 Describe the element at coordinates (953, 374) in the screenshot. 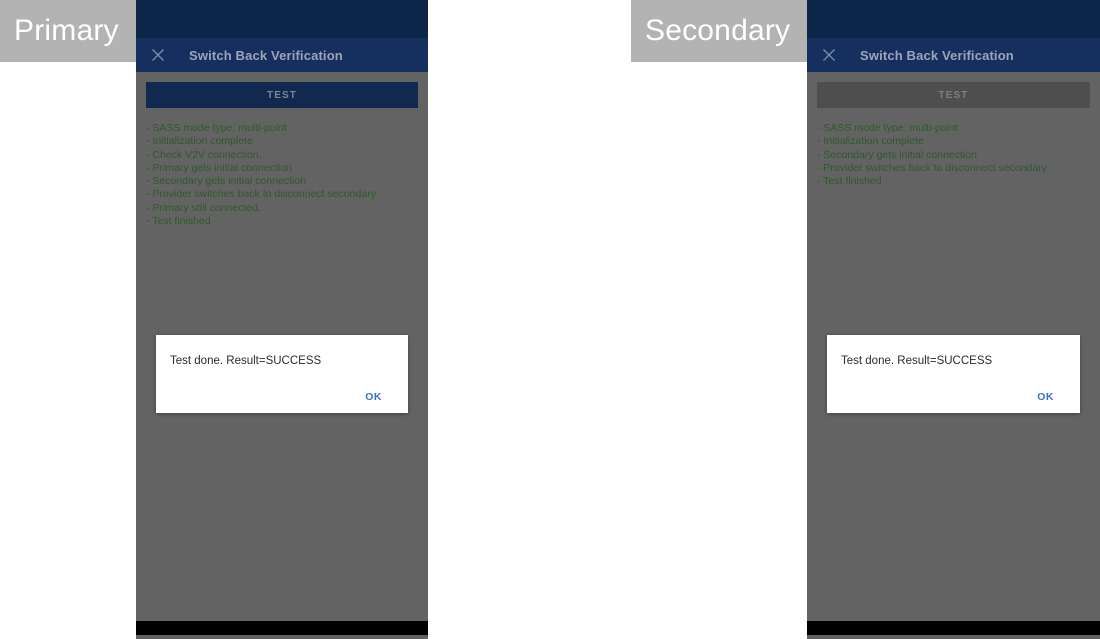

I see `result-dialog-secondary: Test done. Result=SUCCESS OK` at that location.